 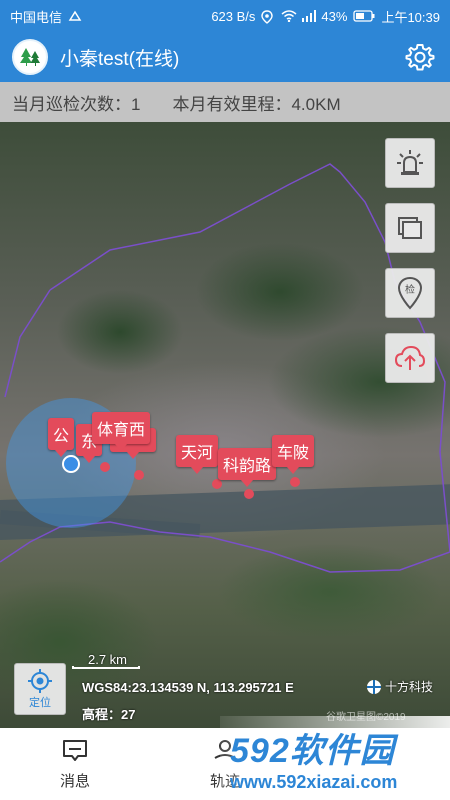 I want to click on elevation-readout: 高程：27, so click(x=109, y=714).